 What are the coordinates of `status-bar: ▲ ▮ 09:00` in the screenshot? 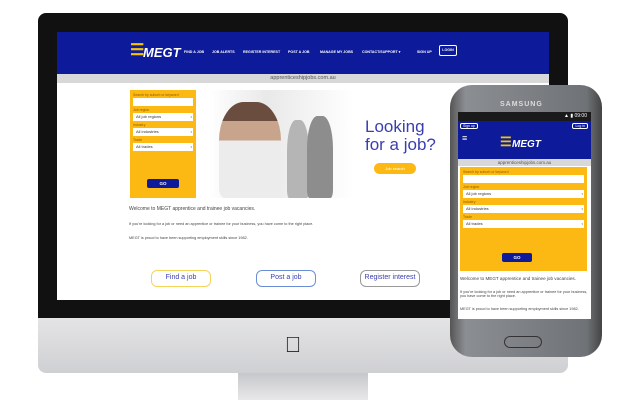 It's located at (524, 116).